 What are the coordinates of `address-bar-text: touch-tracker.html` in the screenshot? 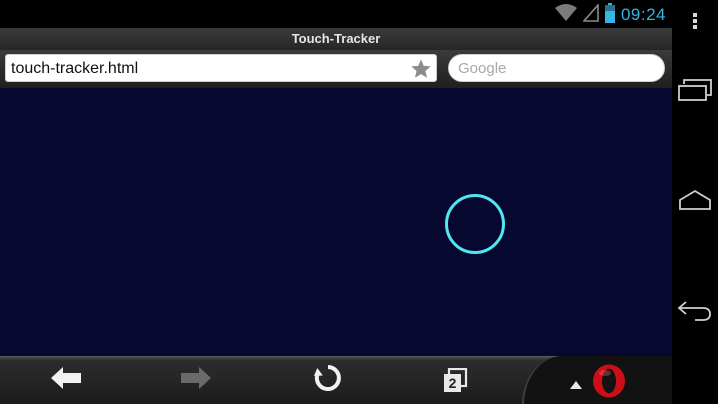 It's located at (75, 68).